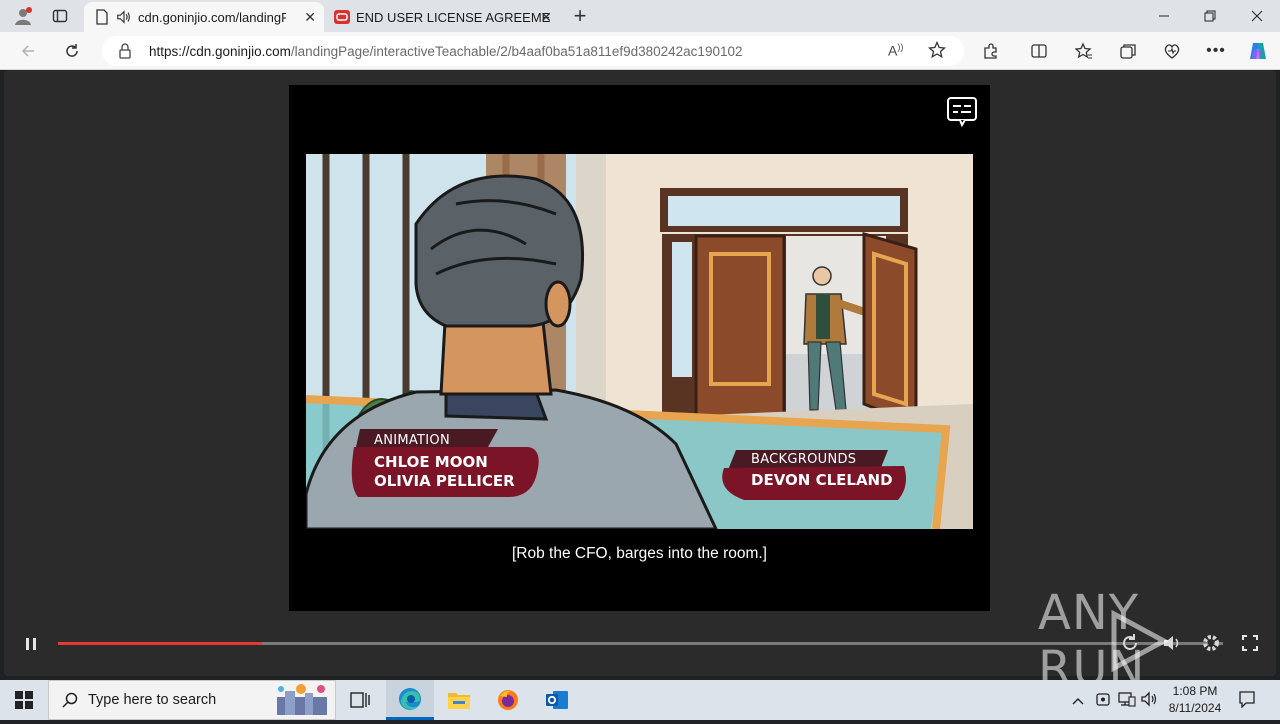 Image resolution: width=1280 pixels, height=724 pixels. What do you see at coordinates (124, 17) in the screenshot?
I see `audio-playing-icon` at bounding box center [124, 17].